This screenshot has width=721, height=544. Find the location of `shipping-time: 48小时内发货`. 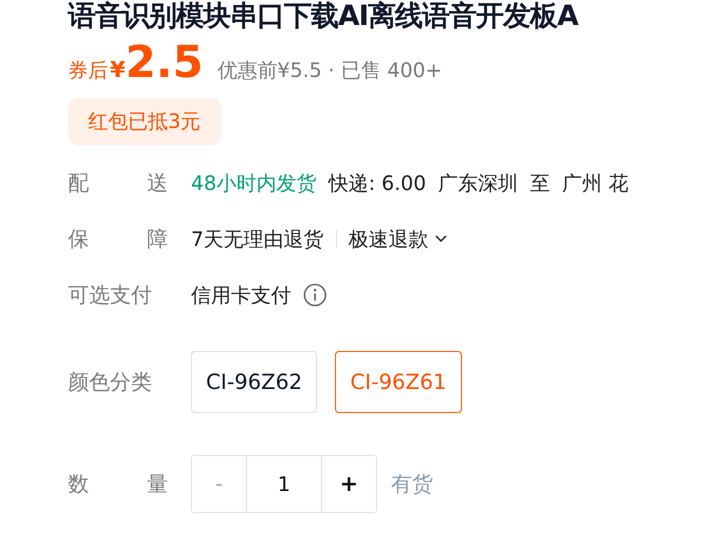

shipping-time: 48小时内发货 is located at coordinates (253, 183).